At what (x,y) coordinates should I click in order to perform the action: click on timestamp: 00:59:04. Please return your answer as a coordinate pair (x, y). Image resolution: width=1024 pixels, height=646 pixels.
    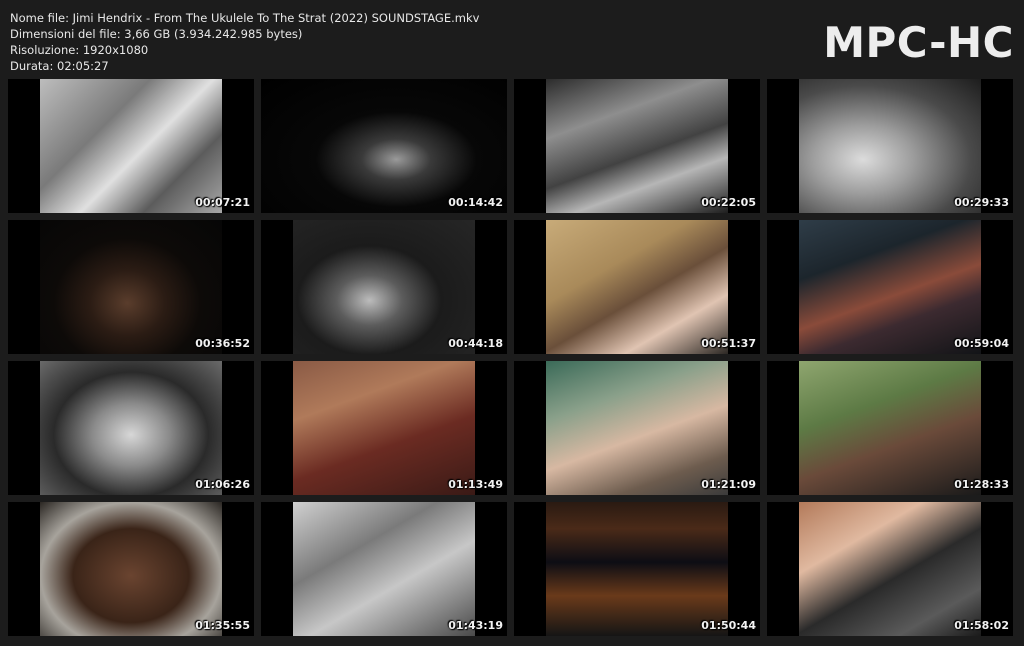
    Looking at the image, I should click on (981, 343).